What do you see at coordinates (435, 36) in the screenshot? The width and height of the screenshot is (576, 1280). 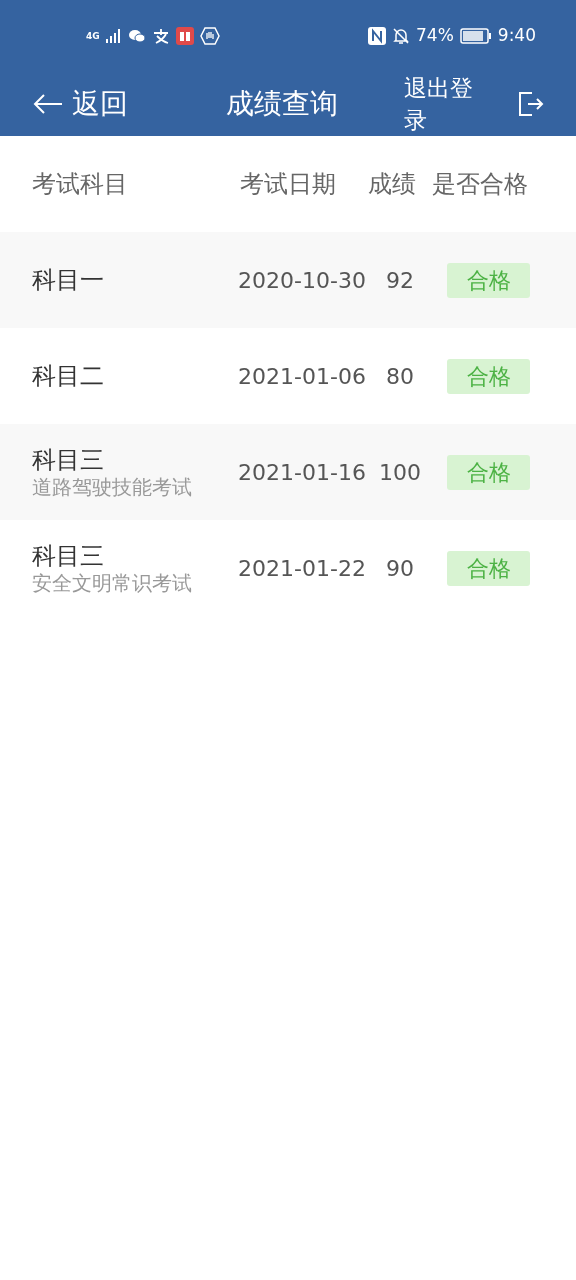 I see `battery-percent: 74%` at bounding box center [435, 36].